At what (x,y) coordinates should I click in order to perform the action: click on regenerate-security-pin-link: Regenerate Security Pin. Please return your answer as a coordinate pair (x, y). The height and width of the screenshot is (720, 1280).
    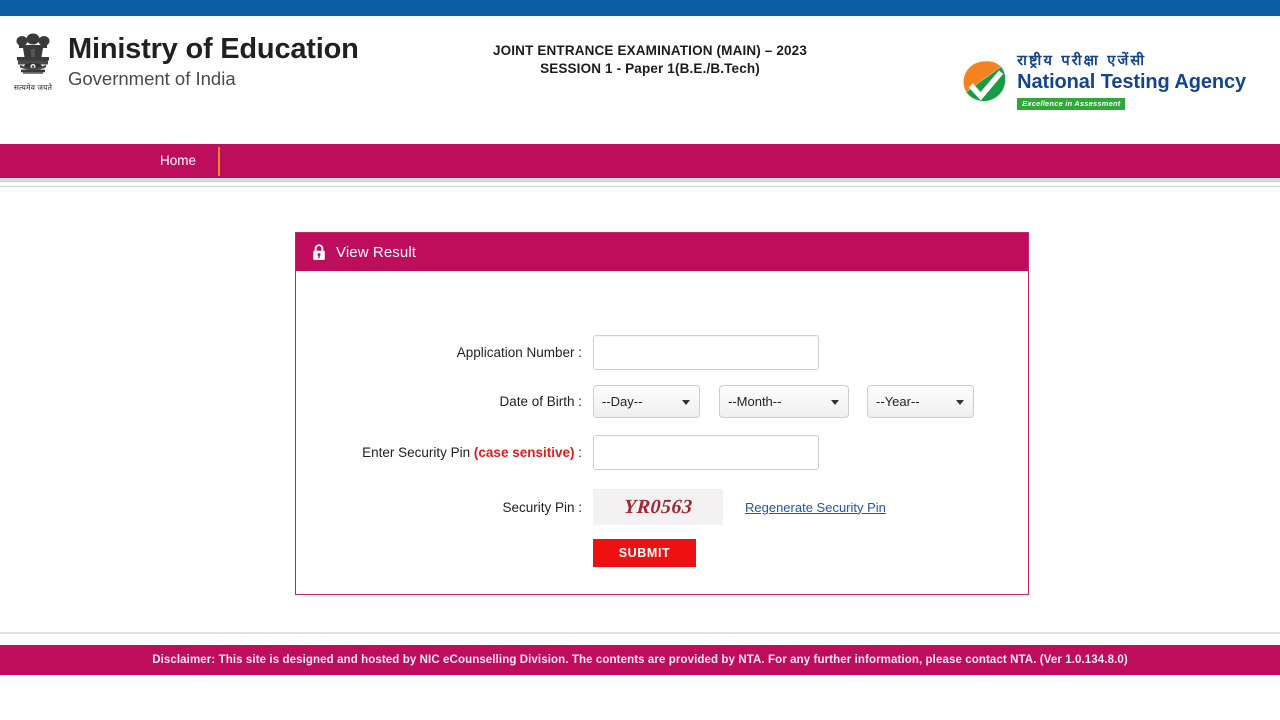
    Looking at the image, I should click on (815, 507).